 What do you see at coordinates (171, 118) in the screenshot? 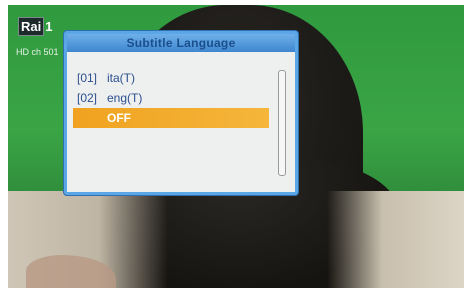
I see `language-item-off-selected: OFF` at bounding box center [171, 118].